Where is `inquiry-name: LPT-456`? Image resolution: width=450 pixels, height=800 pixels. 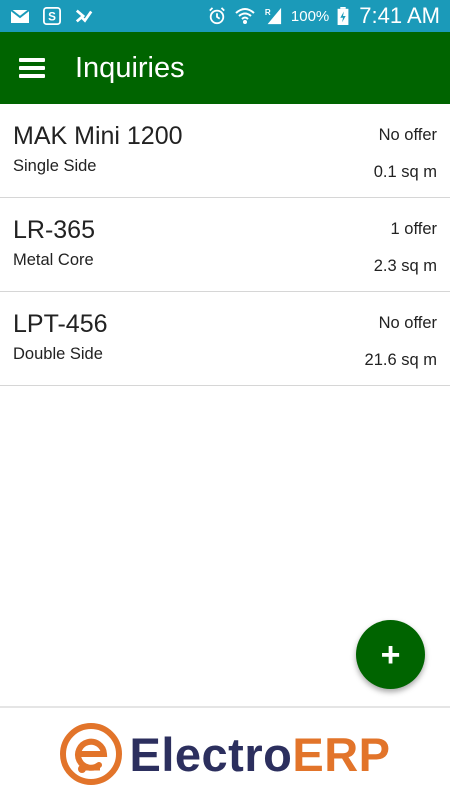
inquiry-name: LPT-456 is located at coordinates (60, 324).